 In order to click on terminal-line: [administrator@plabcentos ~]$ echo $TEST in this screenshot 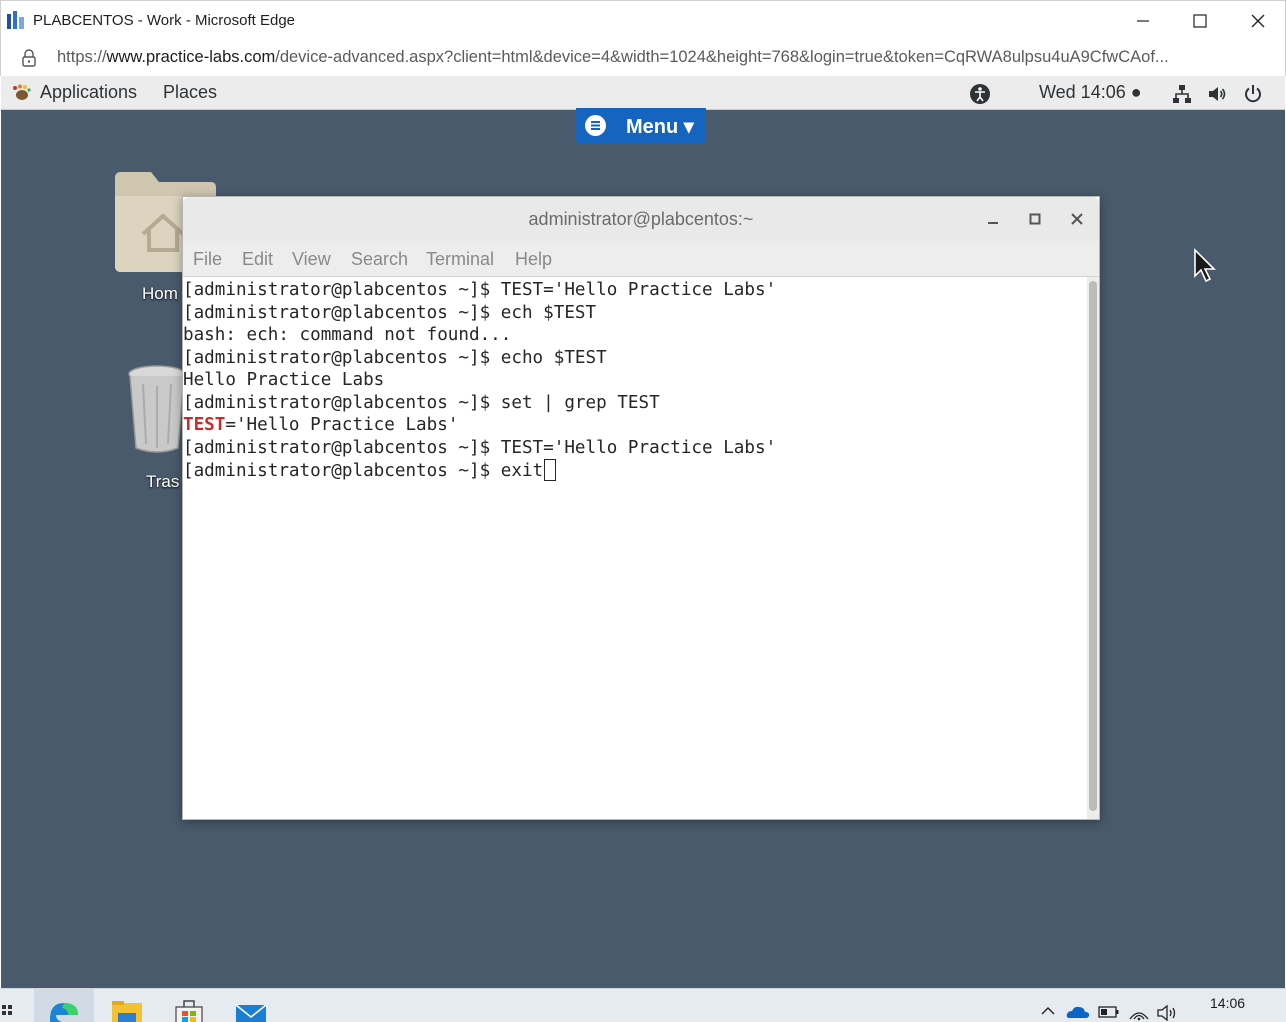, I will do `click(395, 357)`.